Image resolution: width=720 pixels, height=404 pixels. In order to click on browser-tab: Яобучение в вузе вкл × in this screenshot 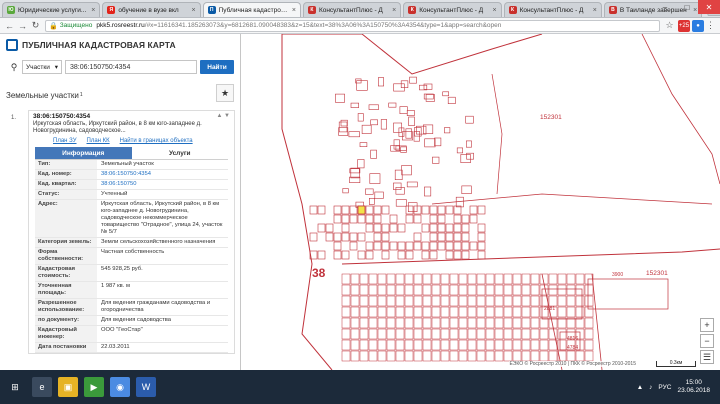, I will do `click(151, 9)`.